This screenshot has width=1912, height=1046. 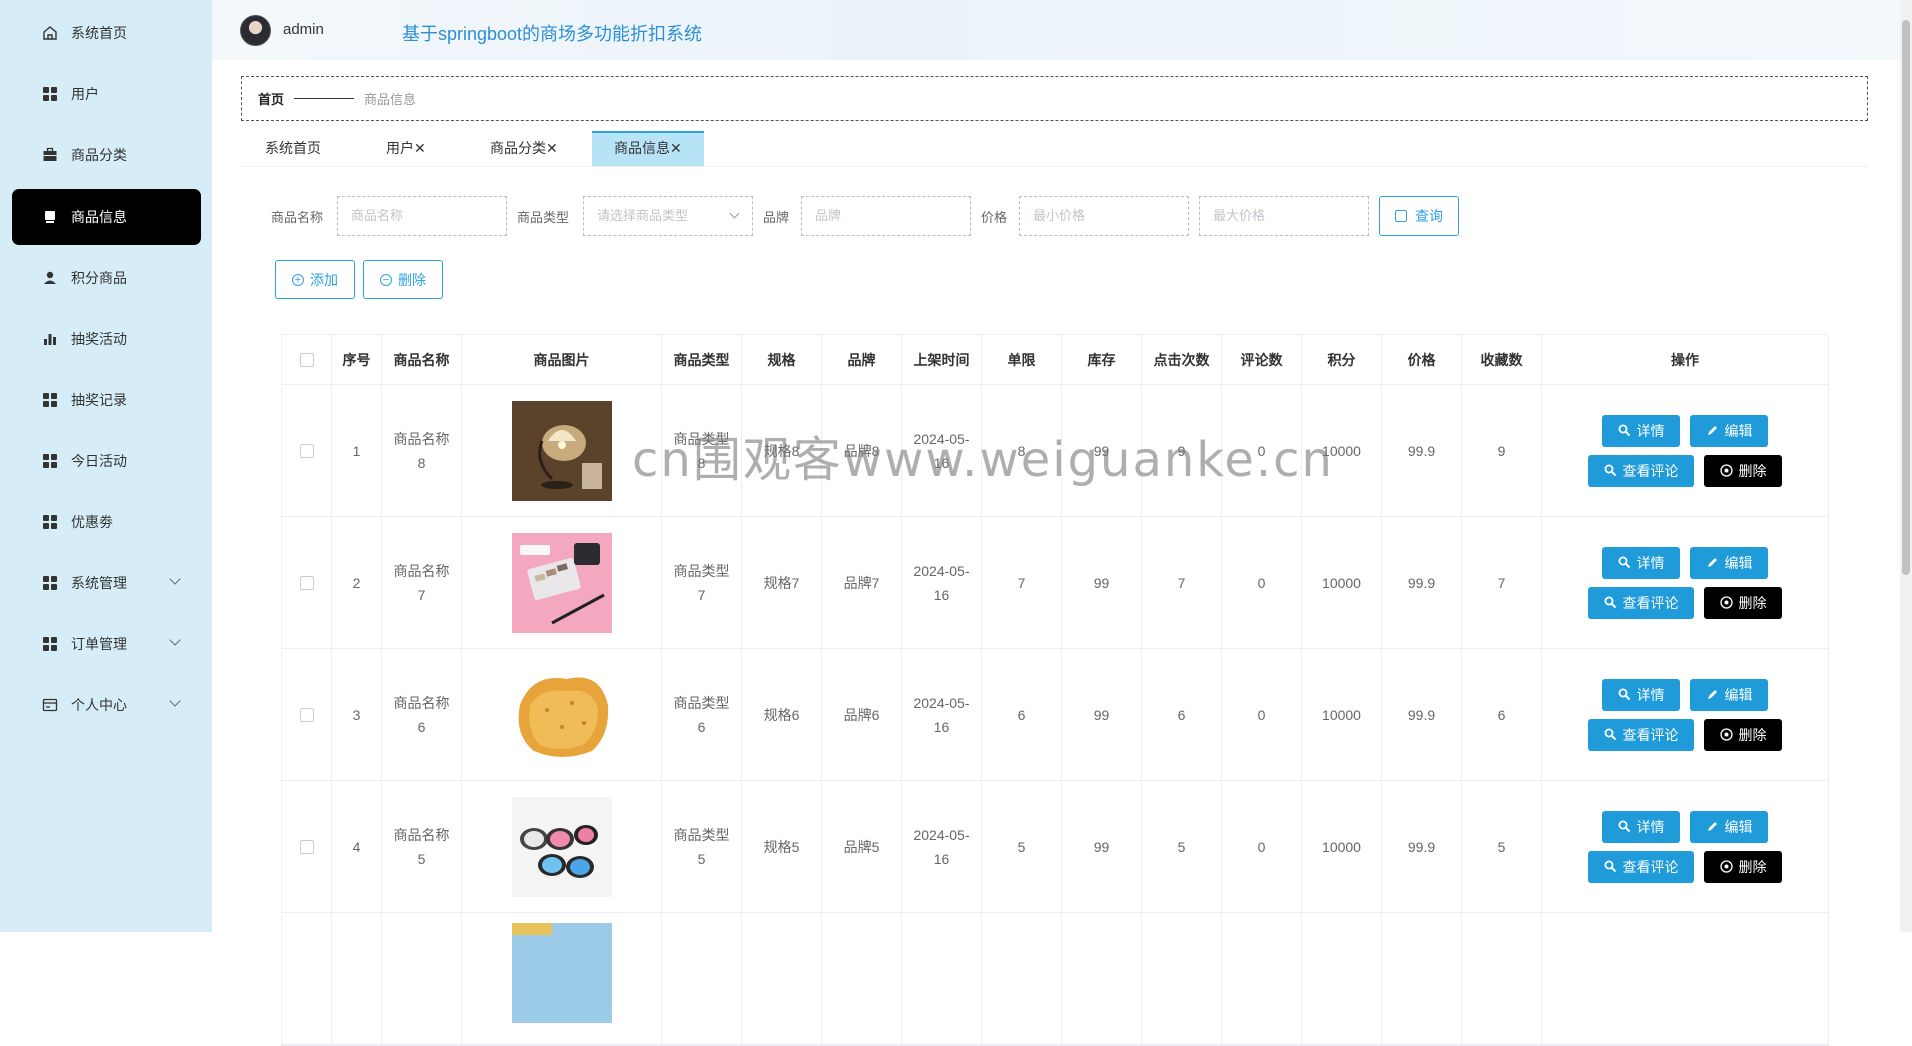 What do you see at coordinates (862, 846) in the screenshot?
I see `brand-cell: 品牌5` at bounding box center [862, 846].